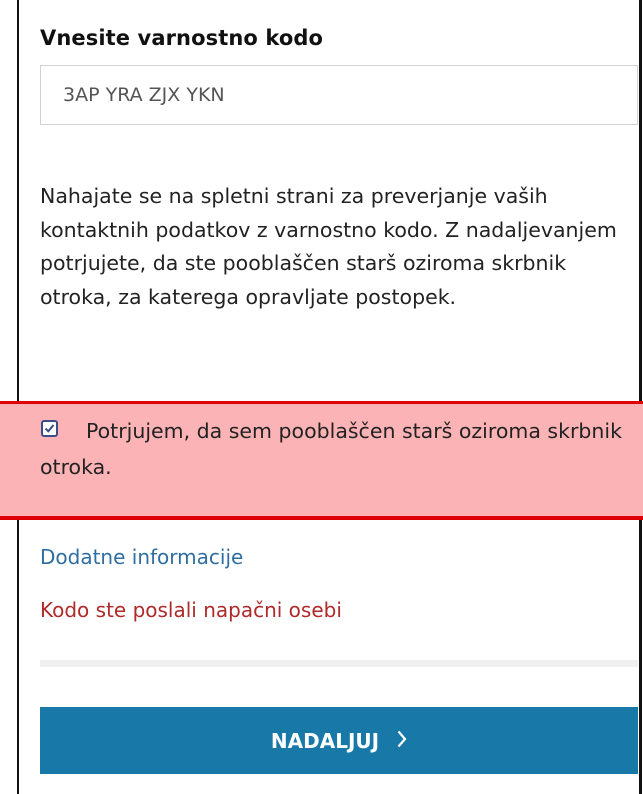 This screenshot has height=794, width=643. I want to click on left-border, so click(18, 397).